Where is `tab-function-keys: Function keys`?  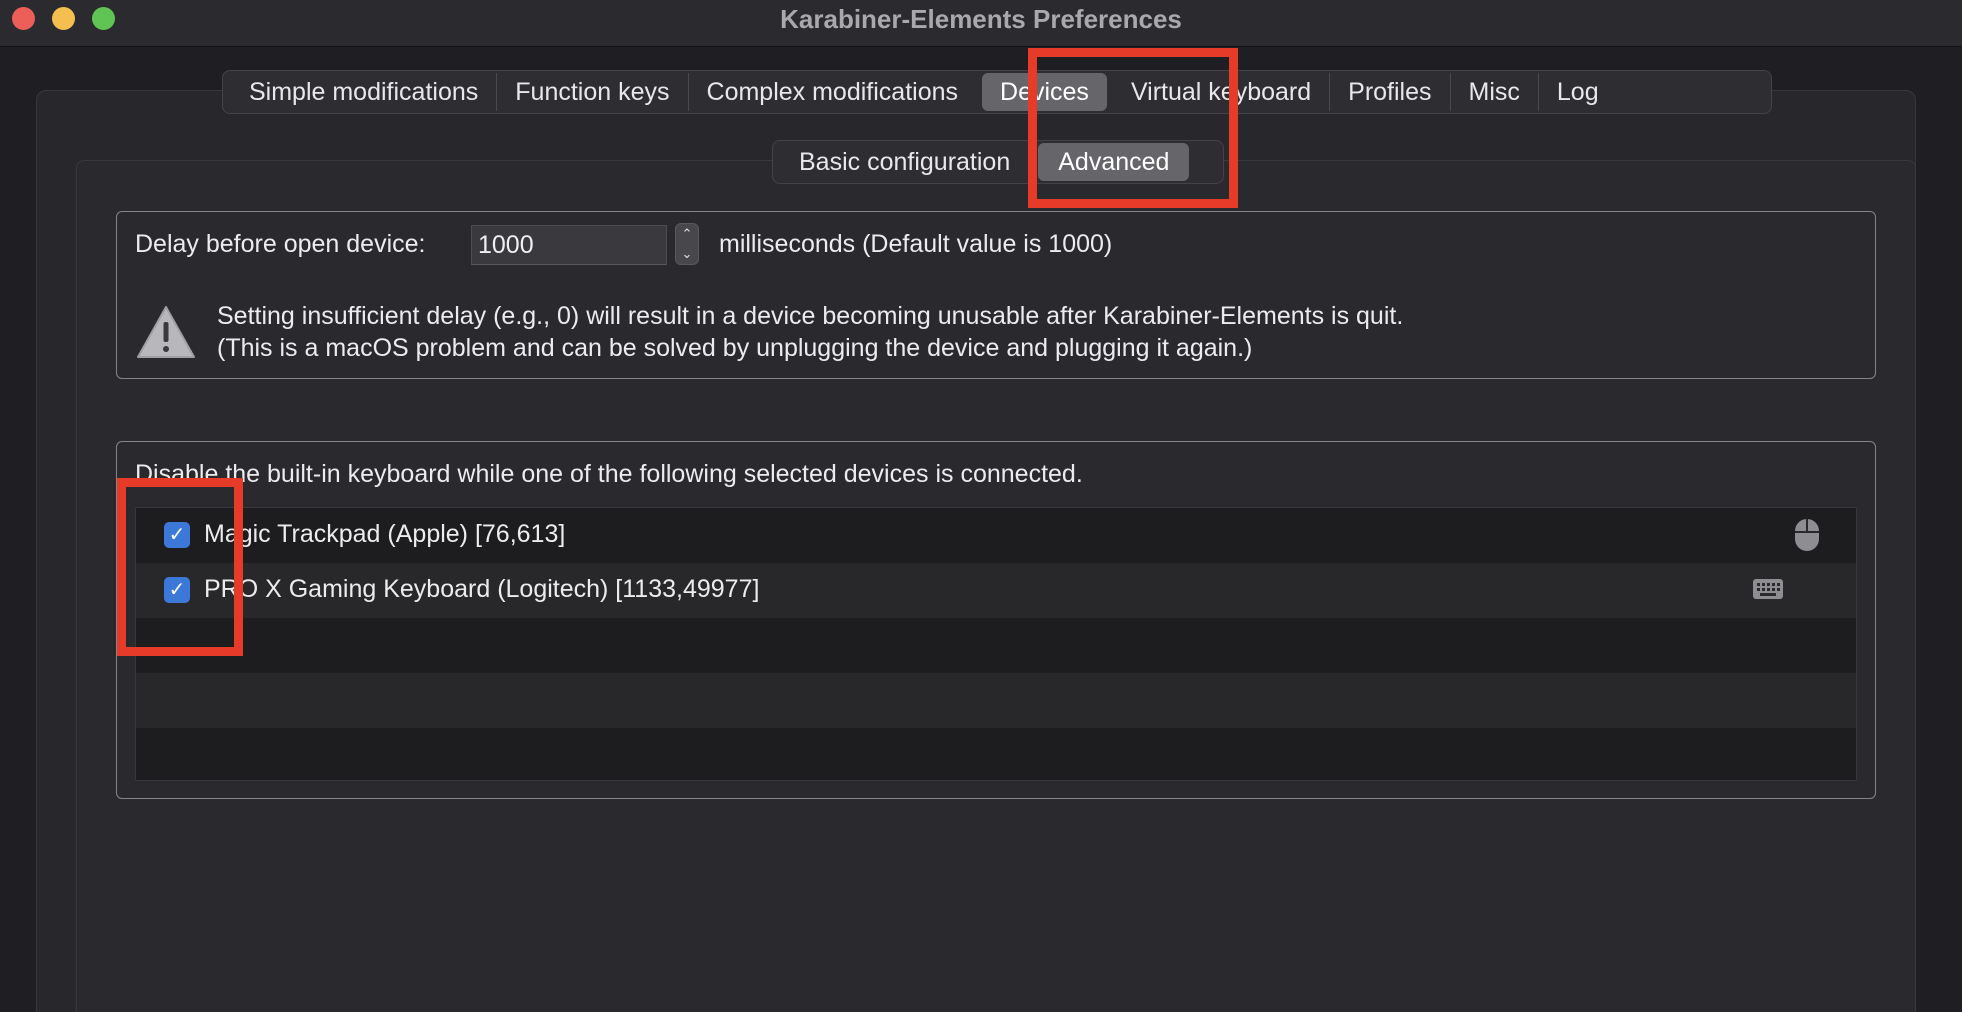 tab-function-keys: Function keys is located at coordinates (593, 92).